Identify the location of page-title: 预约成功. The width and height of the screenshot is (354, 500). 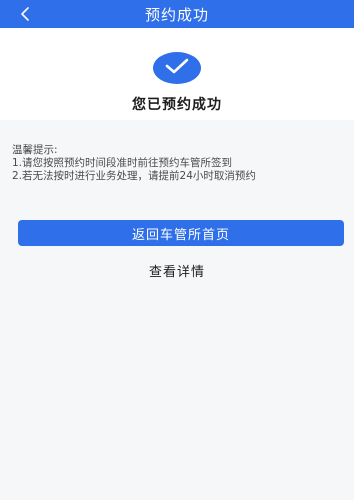
(176, 14).